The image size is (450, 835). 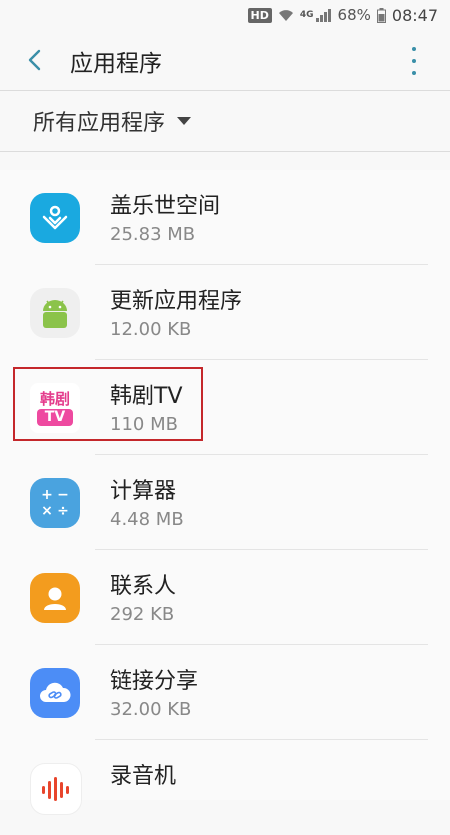 I want to click on status-bar: HD 4G 68% 08:47, so click(x=225, y=15).